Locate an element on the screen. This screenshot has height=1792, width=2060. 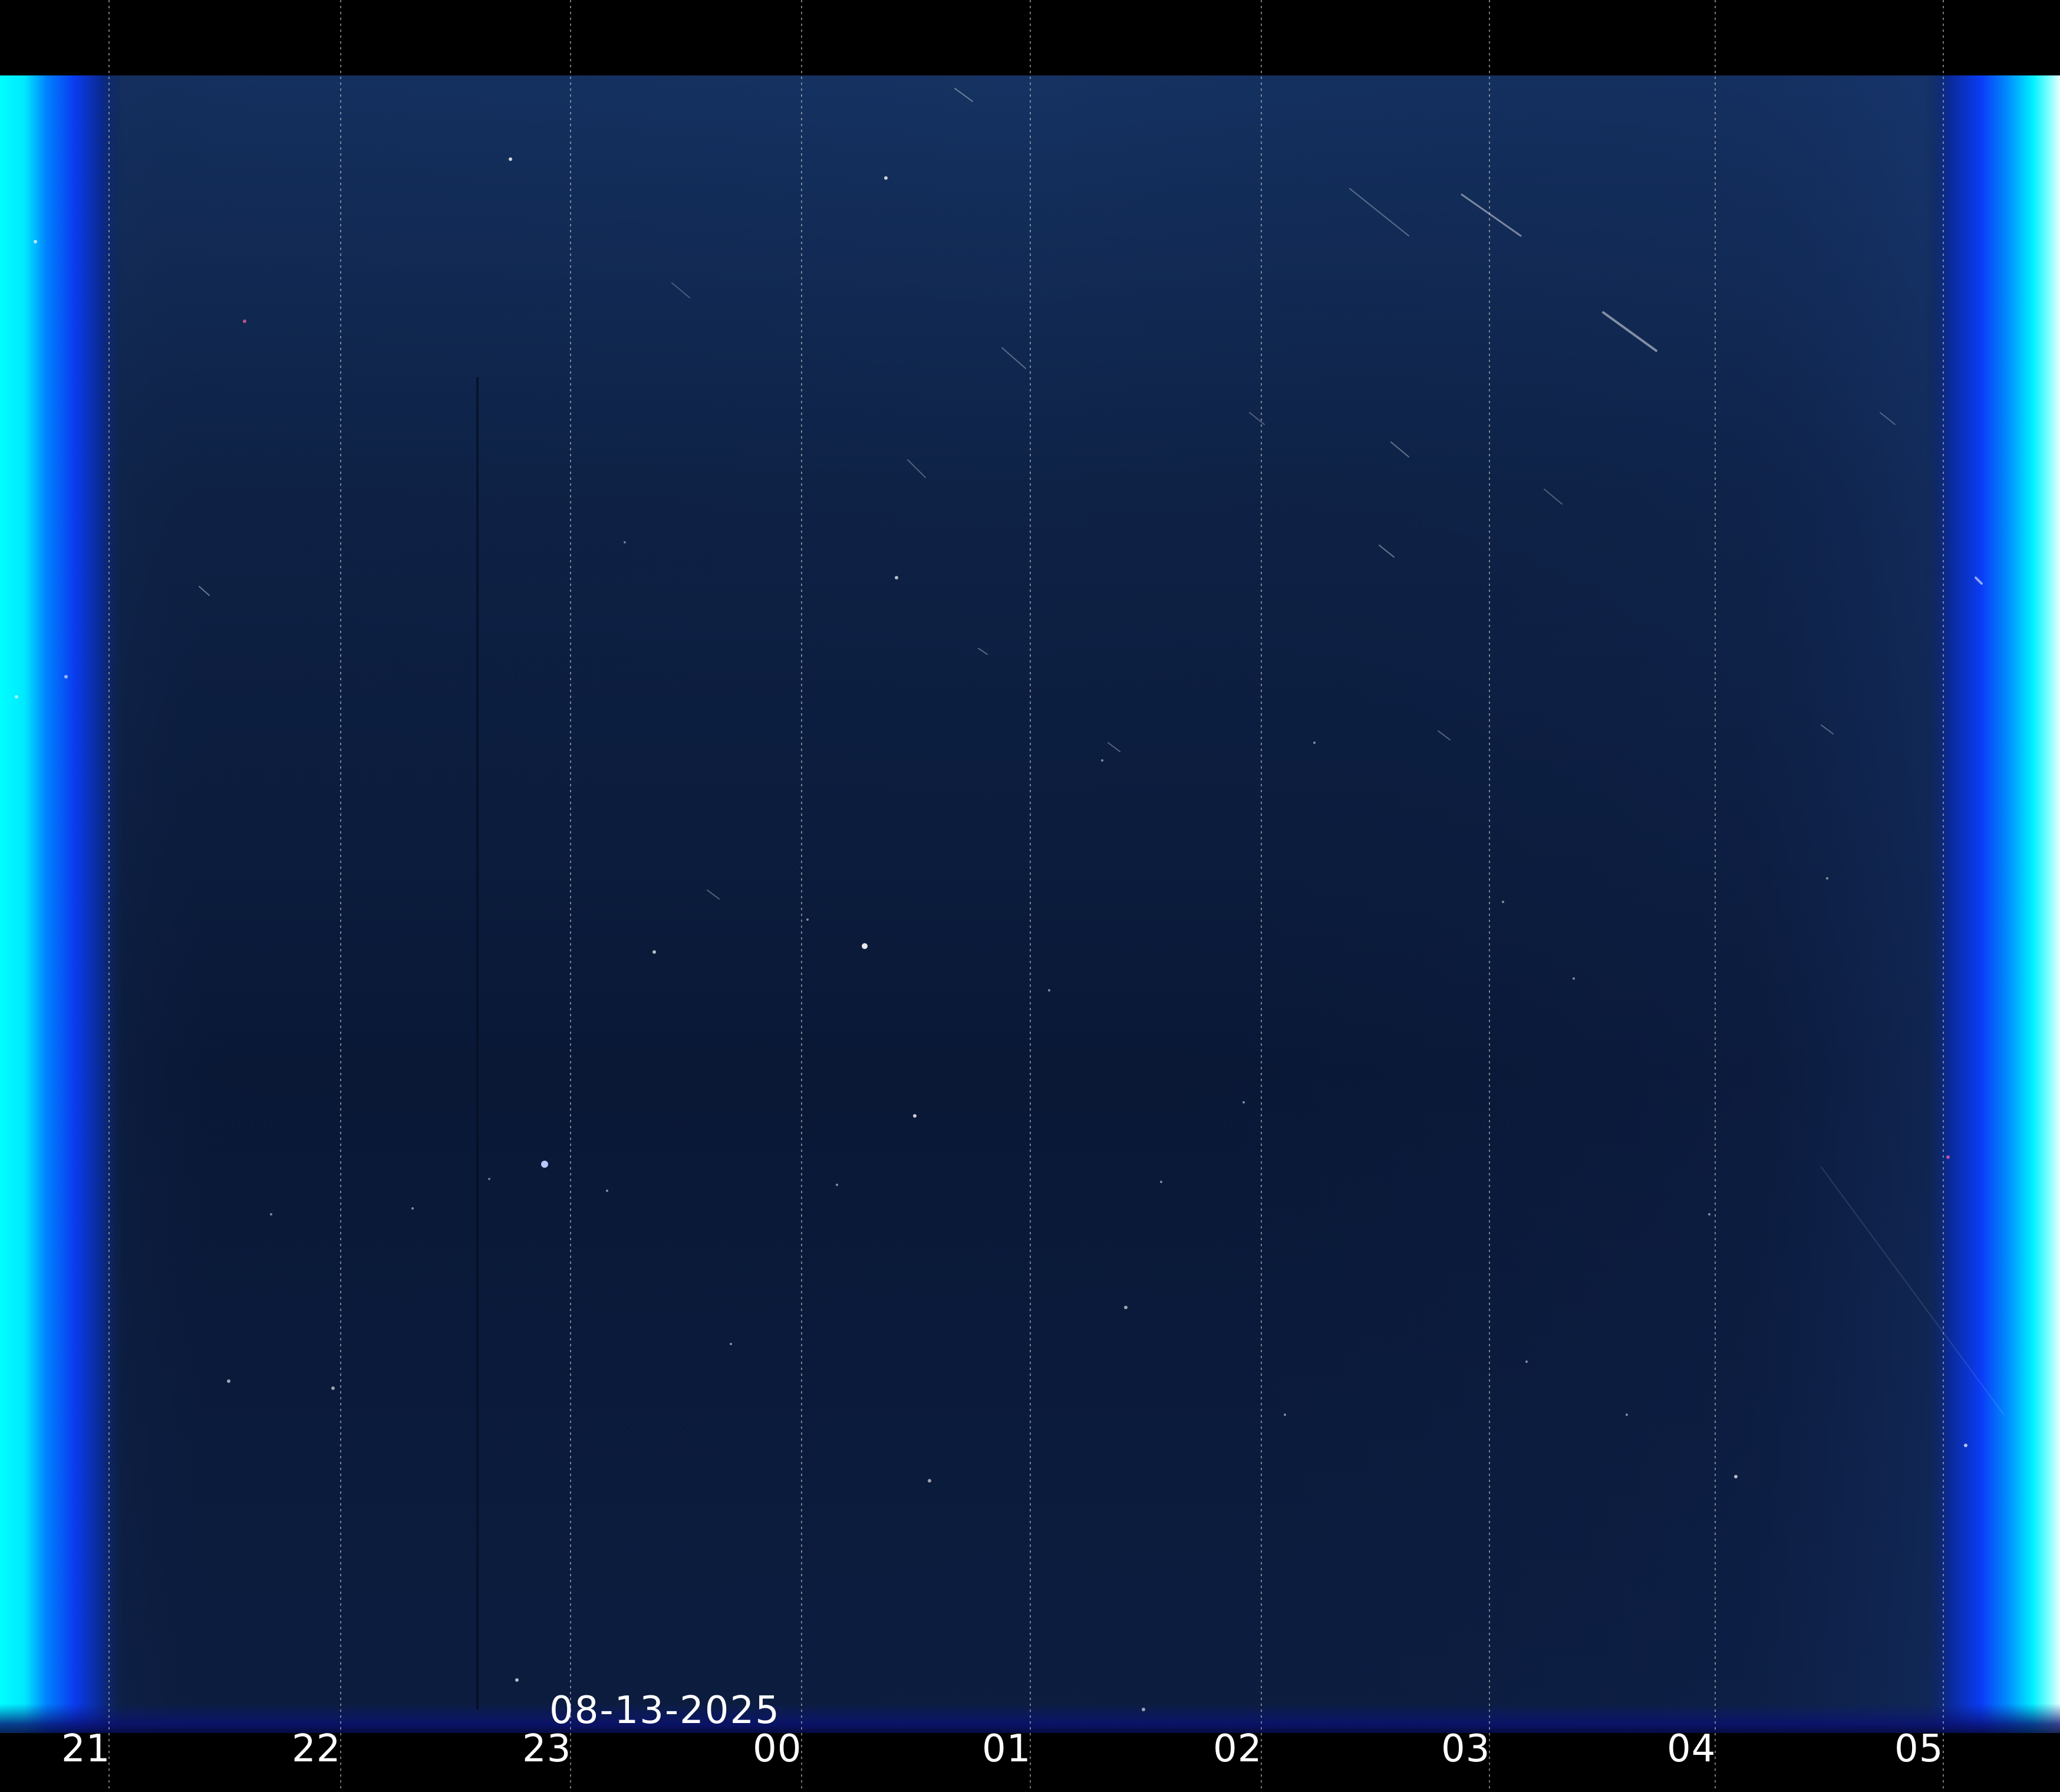
hour-label-00: 00 is located at coordinates (777, 1749).